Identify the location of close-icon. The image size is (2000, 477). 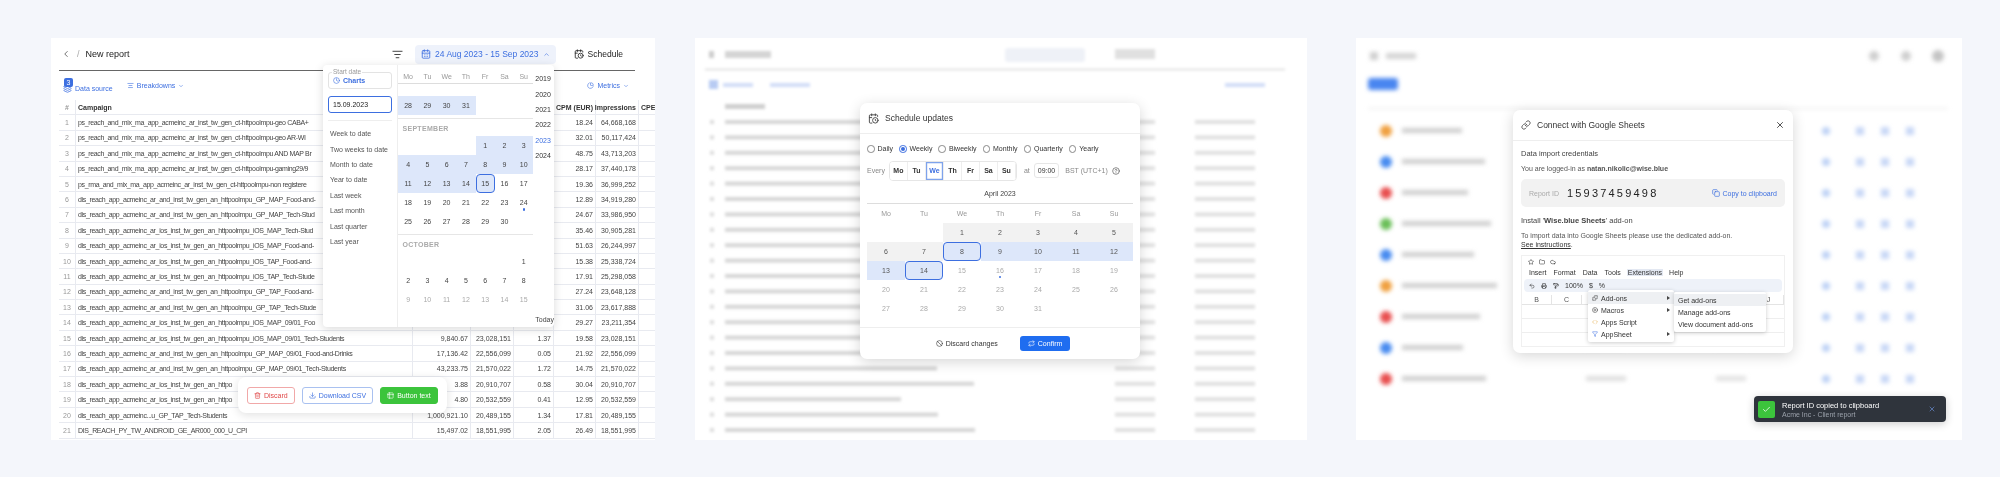
(1932, 409).